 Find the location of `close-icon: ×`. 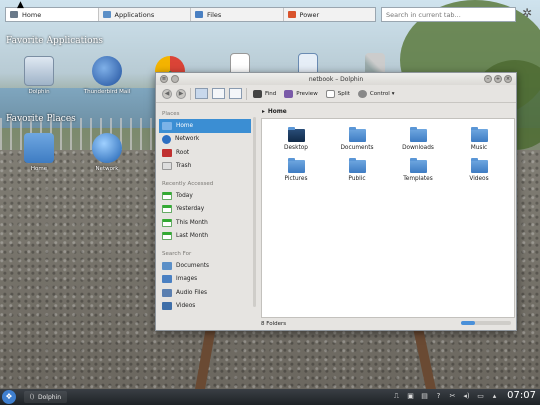

close-icon: × is located at coordinates (508, 79).